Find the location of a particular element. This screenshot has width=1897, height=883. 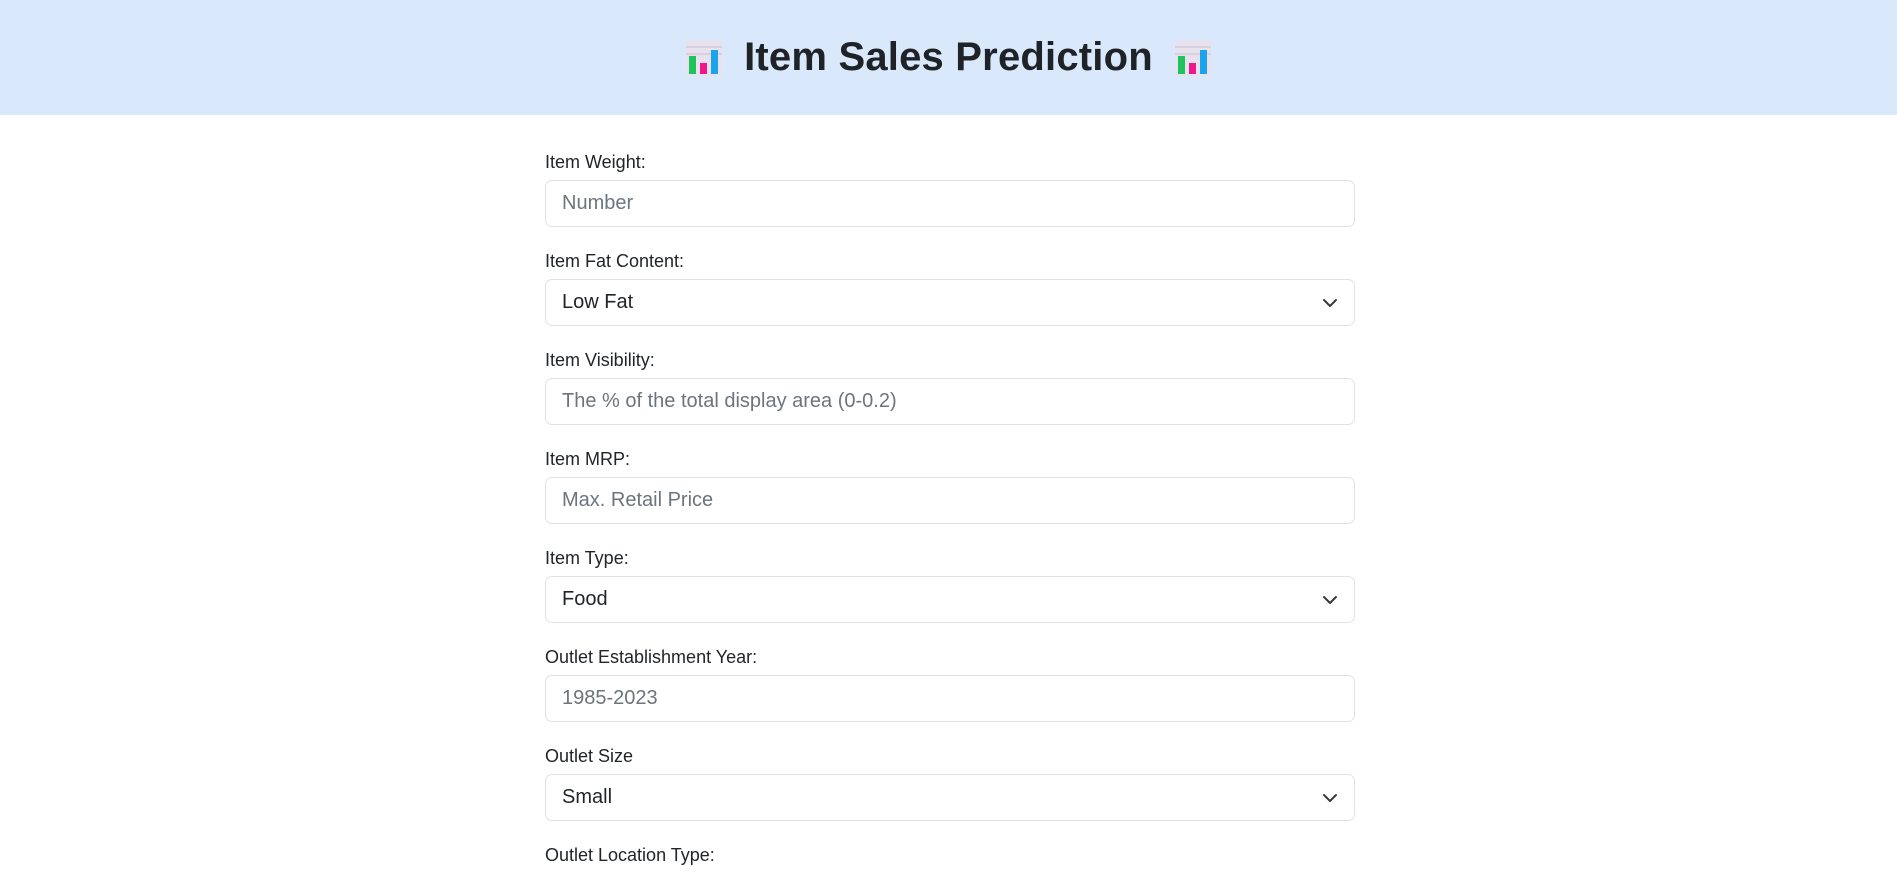

item-type-field: Item Type: Food is located at coordinates (950, 584).